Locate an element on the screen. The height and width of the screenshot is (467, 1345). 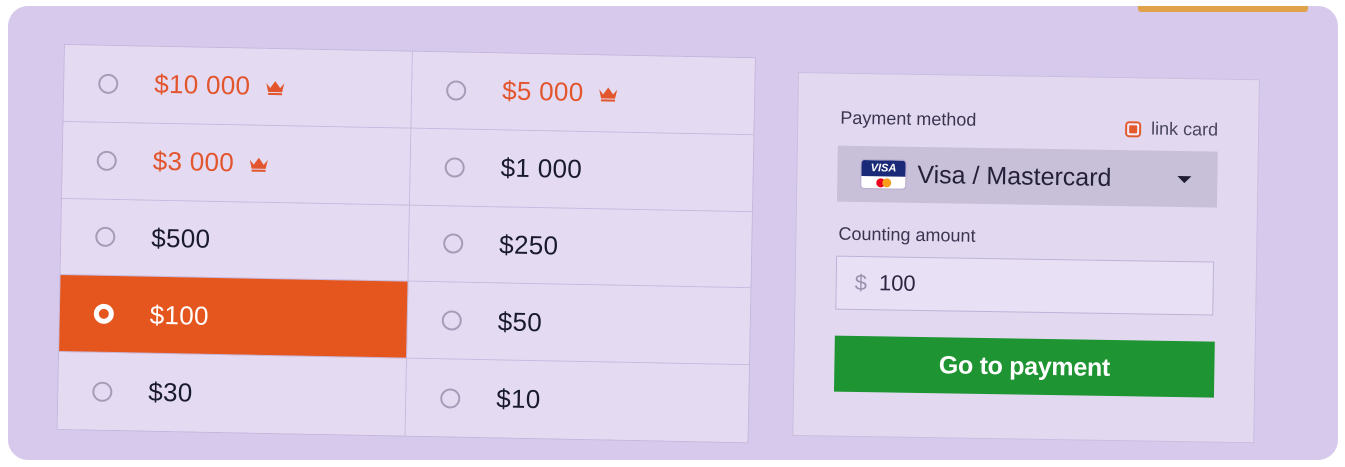
go-to-payment-button: Go to payment is located at coordinates (1024, 366).